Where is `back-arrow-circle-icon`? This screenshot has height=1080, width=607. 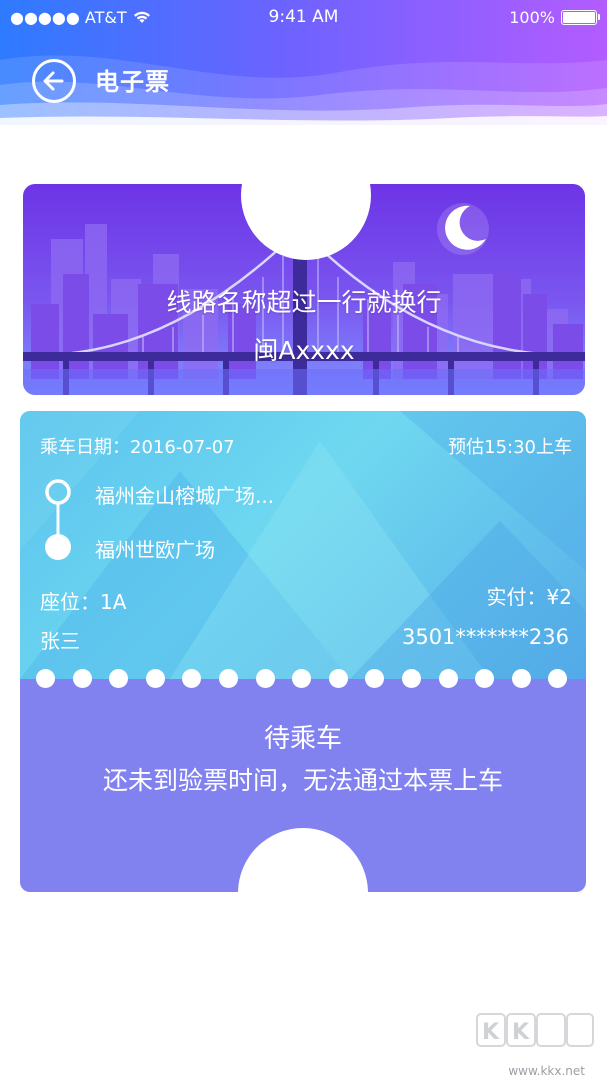
back-arrow-circle-icon is located at coordinates (54, 81).